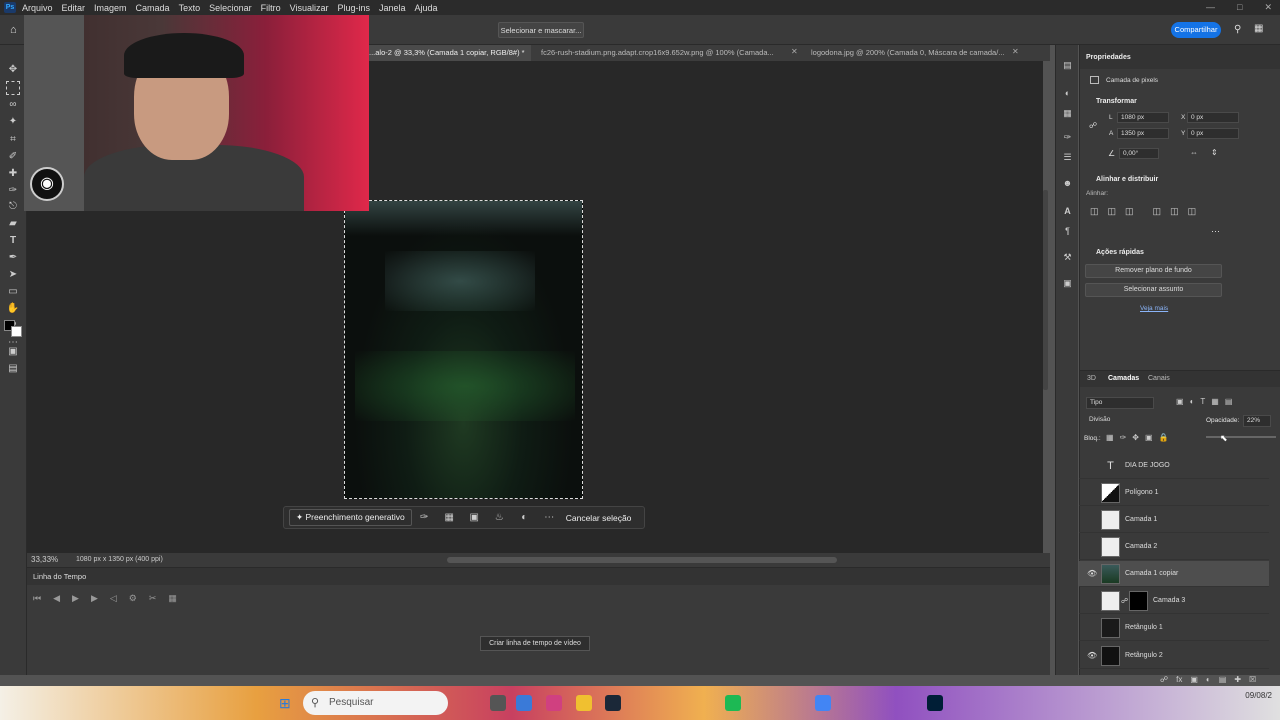 This screenshot has width=1280, height=720. I want to click on character-icon: A, so click(1067, 211).